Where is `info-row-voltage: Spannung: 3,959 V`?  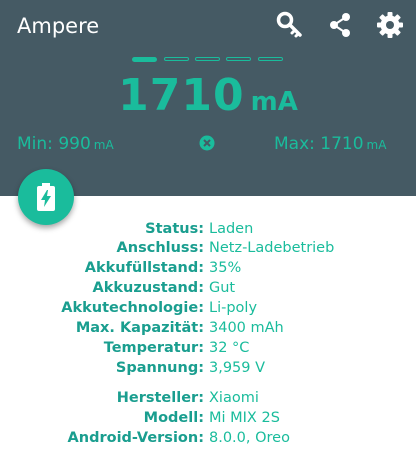 info-row-voltage: Spannung: 3,959 V is located at coordinates (208, 370).